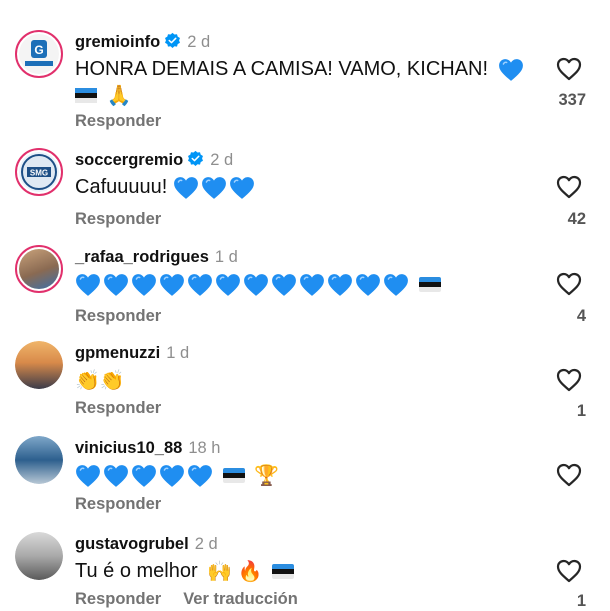 The height and width of the screenshot is (611, 610). What do you see at coordinates (128, 448) in the screenshot?
I see `username: vinicius10_88` at bounding box center [128, 448].